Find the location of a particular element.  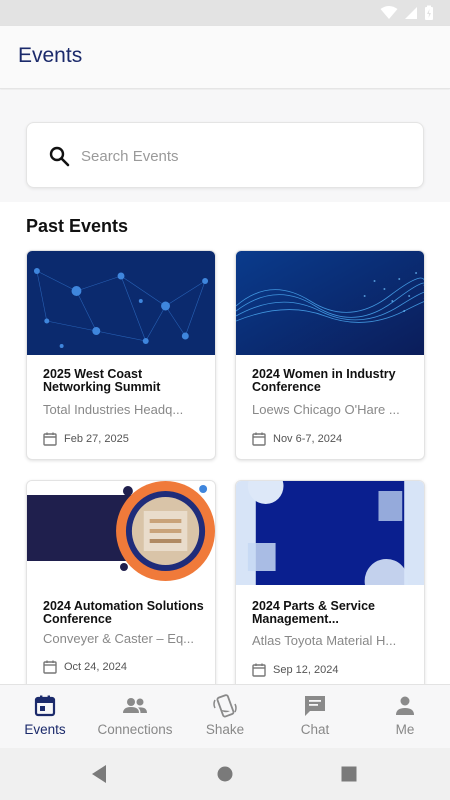

event-title: 2024 Women in Industry Conference is located at coordinates (324, 380).